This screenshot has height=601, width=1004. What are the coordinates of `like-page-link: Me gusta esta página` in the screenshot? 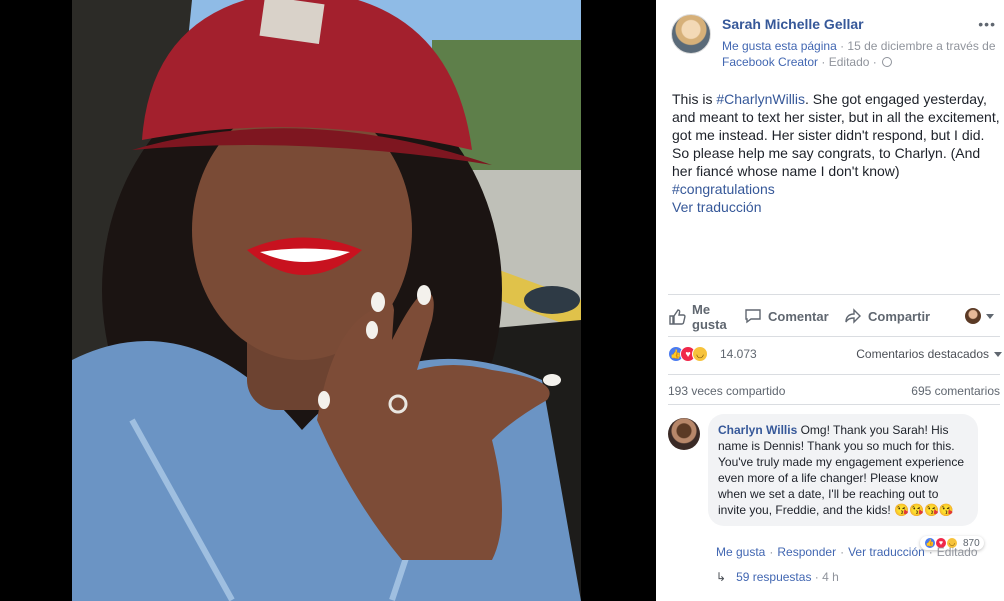 It's located at (779, 46).